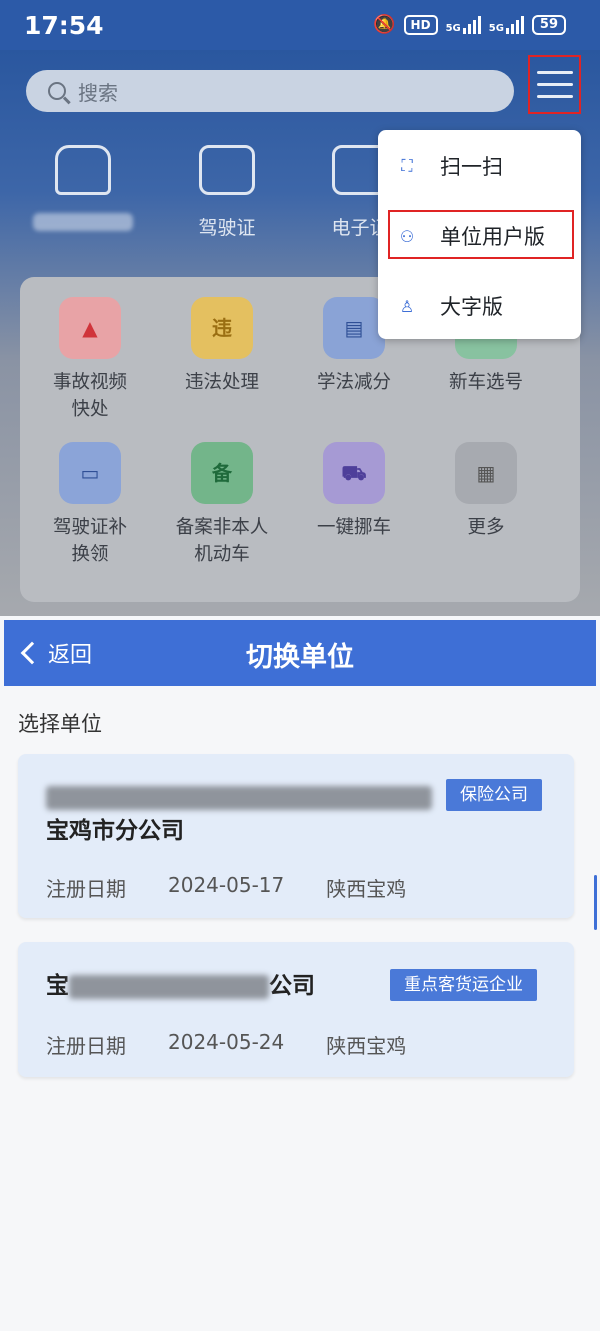  I want to click on status-icons: 🔕 HD 5G 5G 59, so click(469, 24).